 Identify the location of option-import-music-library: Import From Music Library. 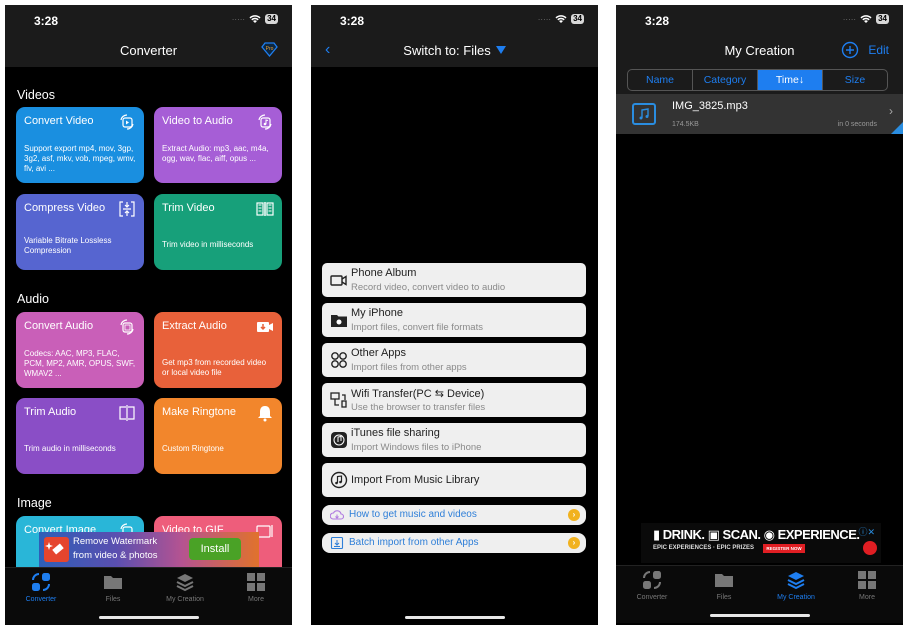
(454, 480).